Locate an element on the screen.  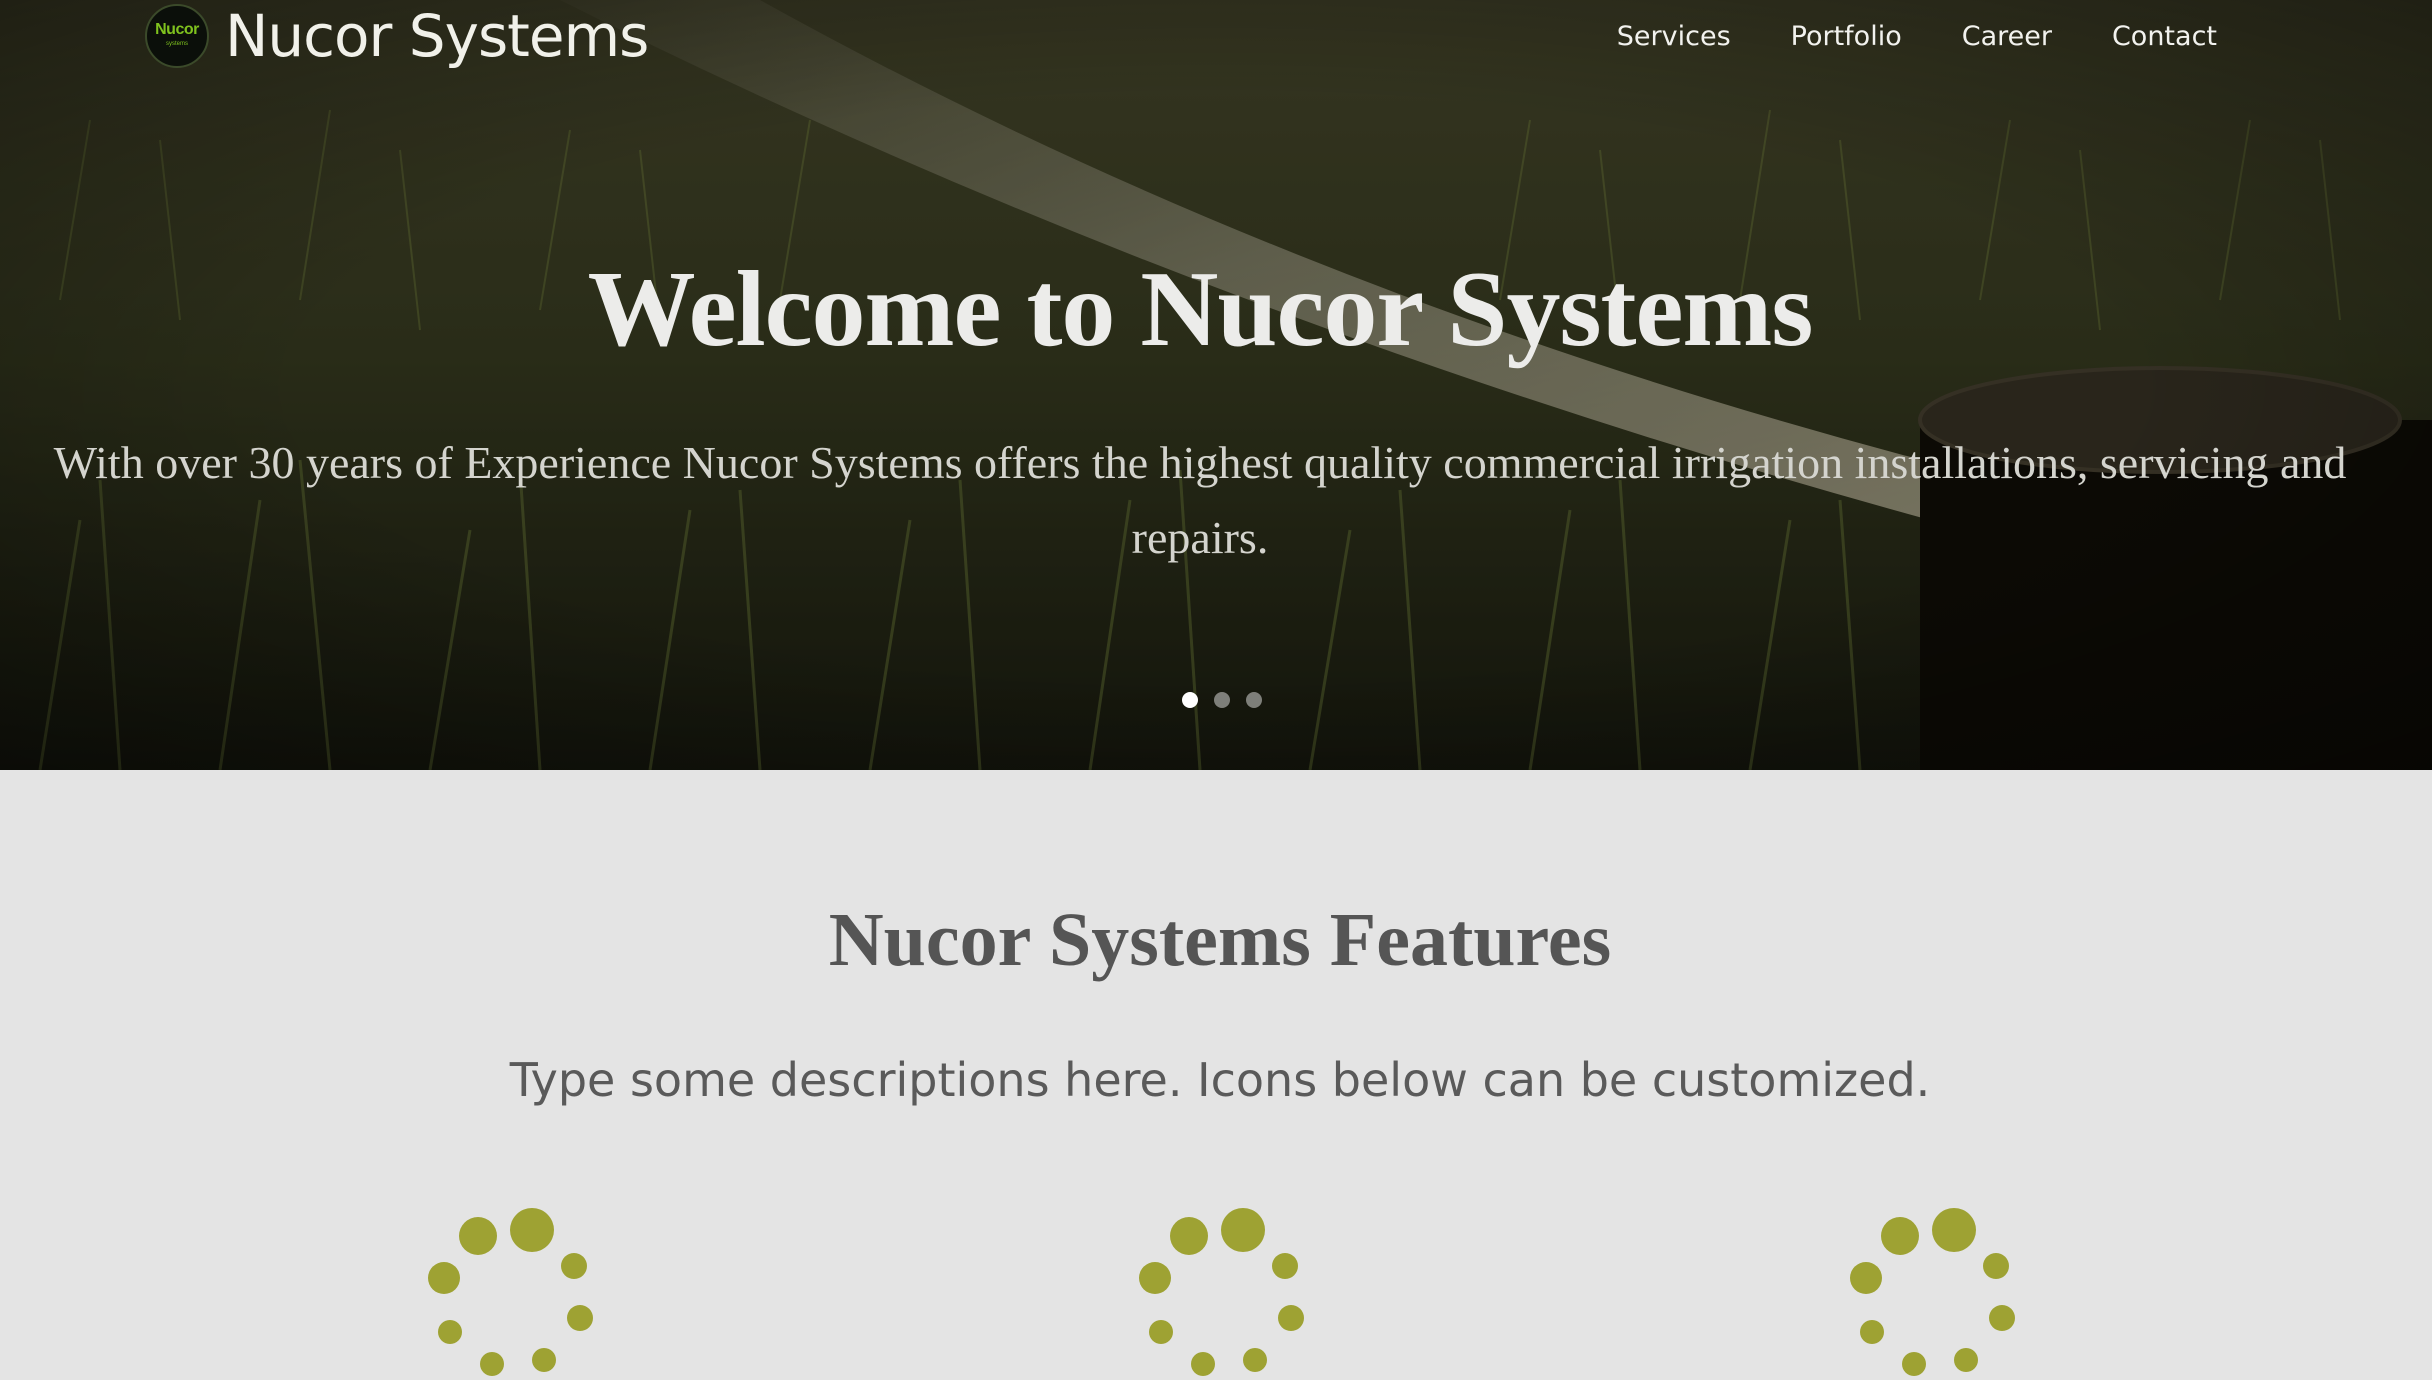
nav-menu: Services Portfolio Career Contact is located at coordinates (1887, 36).